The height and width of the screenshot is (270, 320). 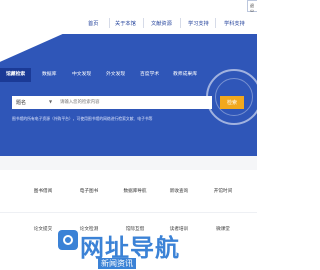 What do you see at coordinates (232, 102) in the screenshot?
I see `search-button: 检索` at bounding box center [232, 102].